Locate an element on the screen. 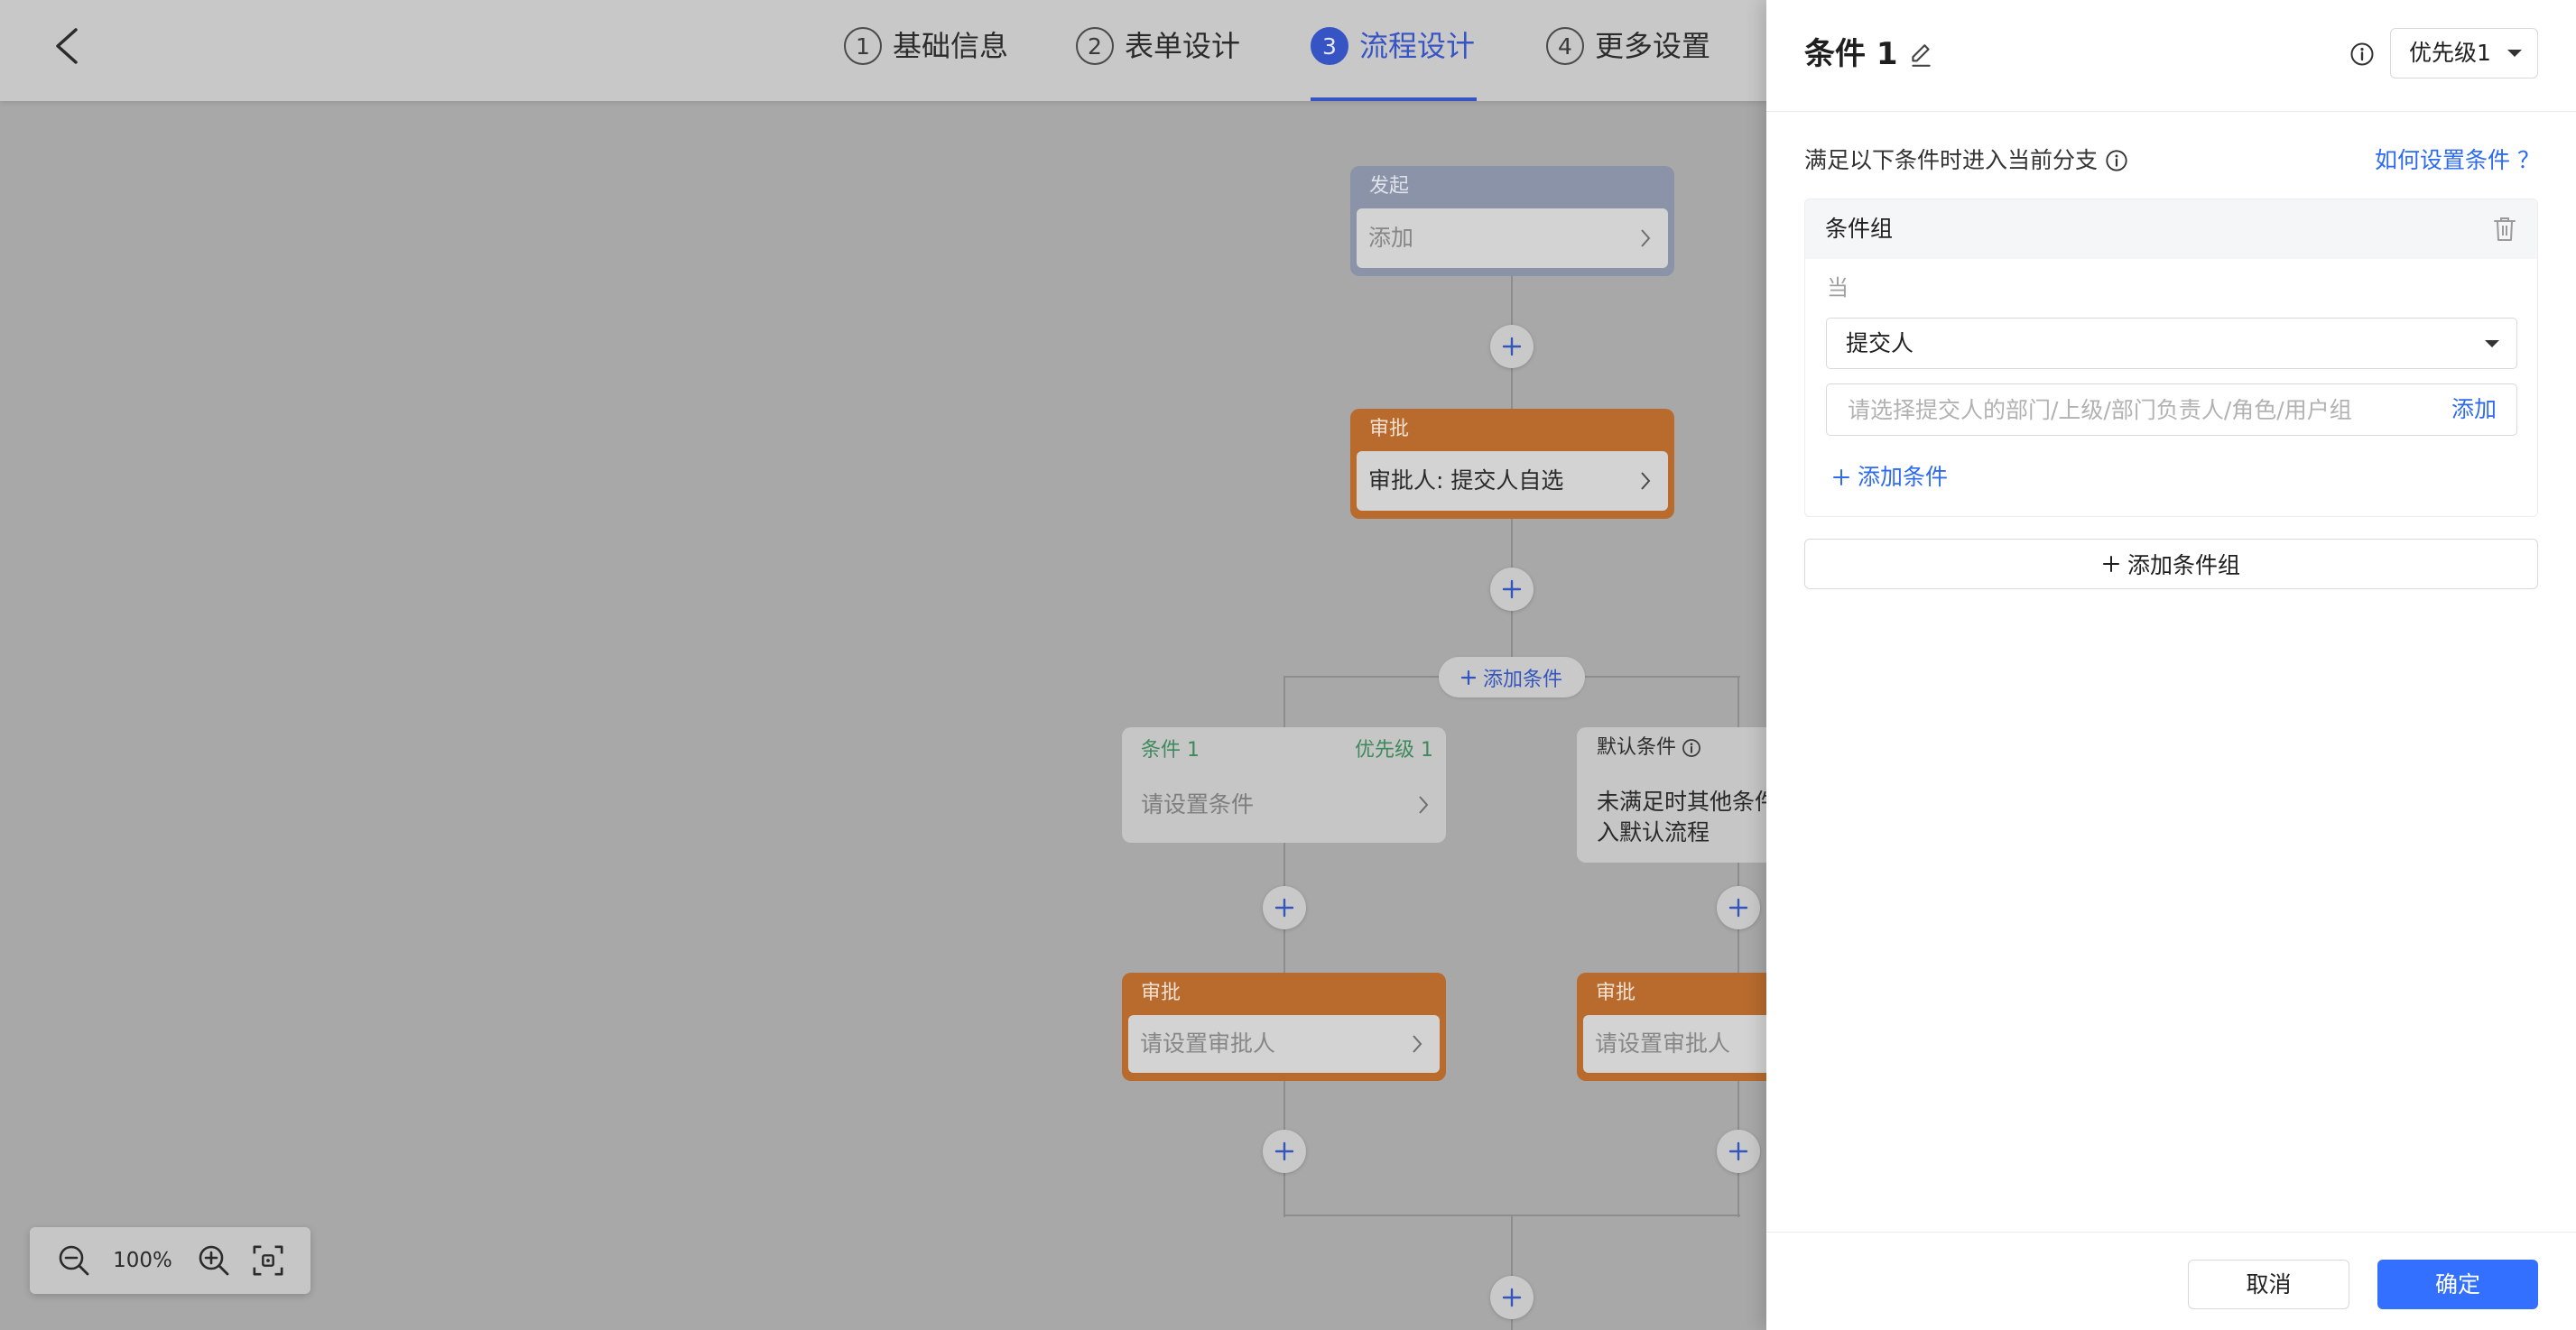  step-number: 4 is located at coordinates (1565, 46).